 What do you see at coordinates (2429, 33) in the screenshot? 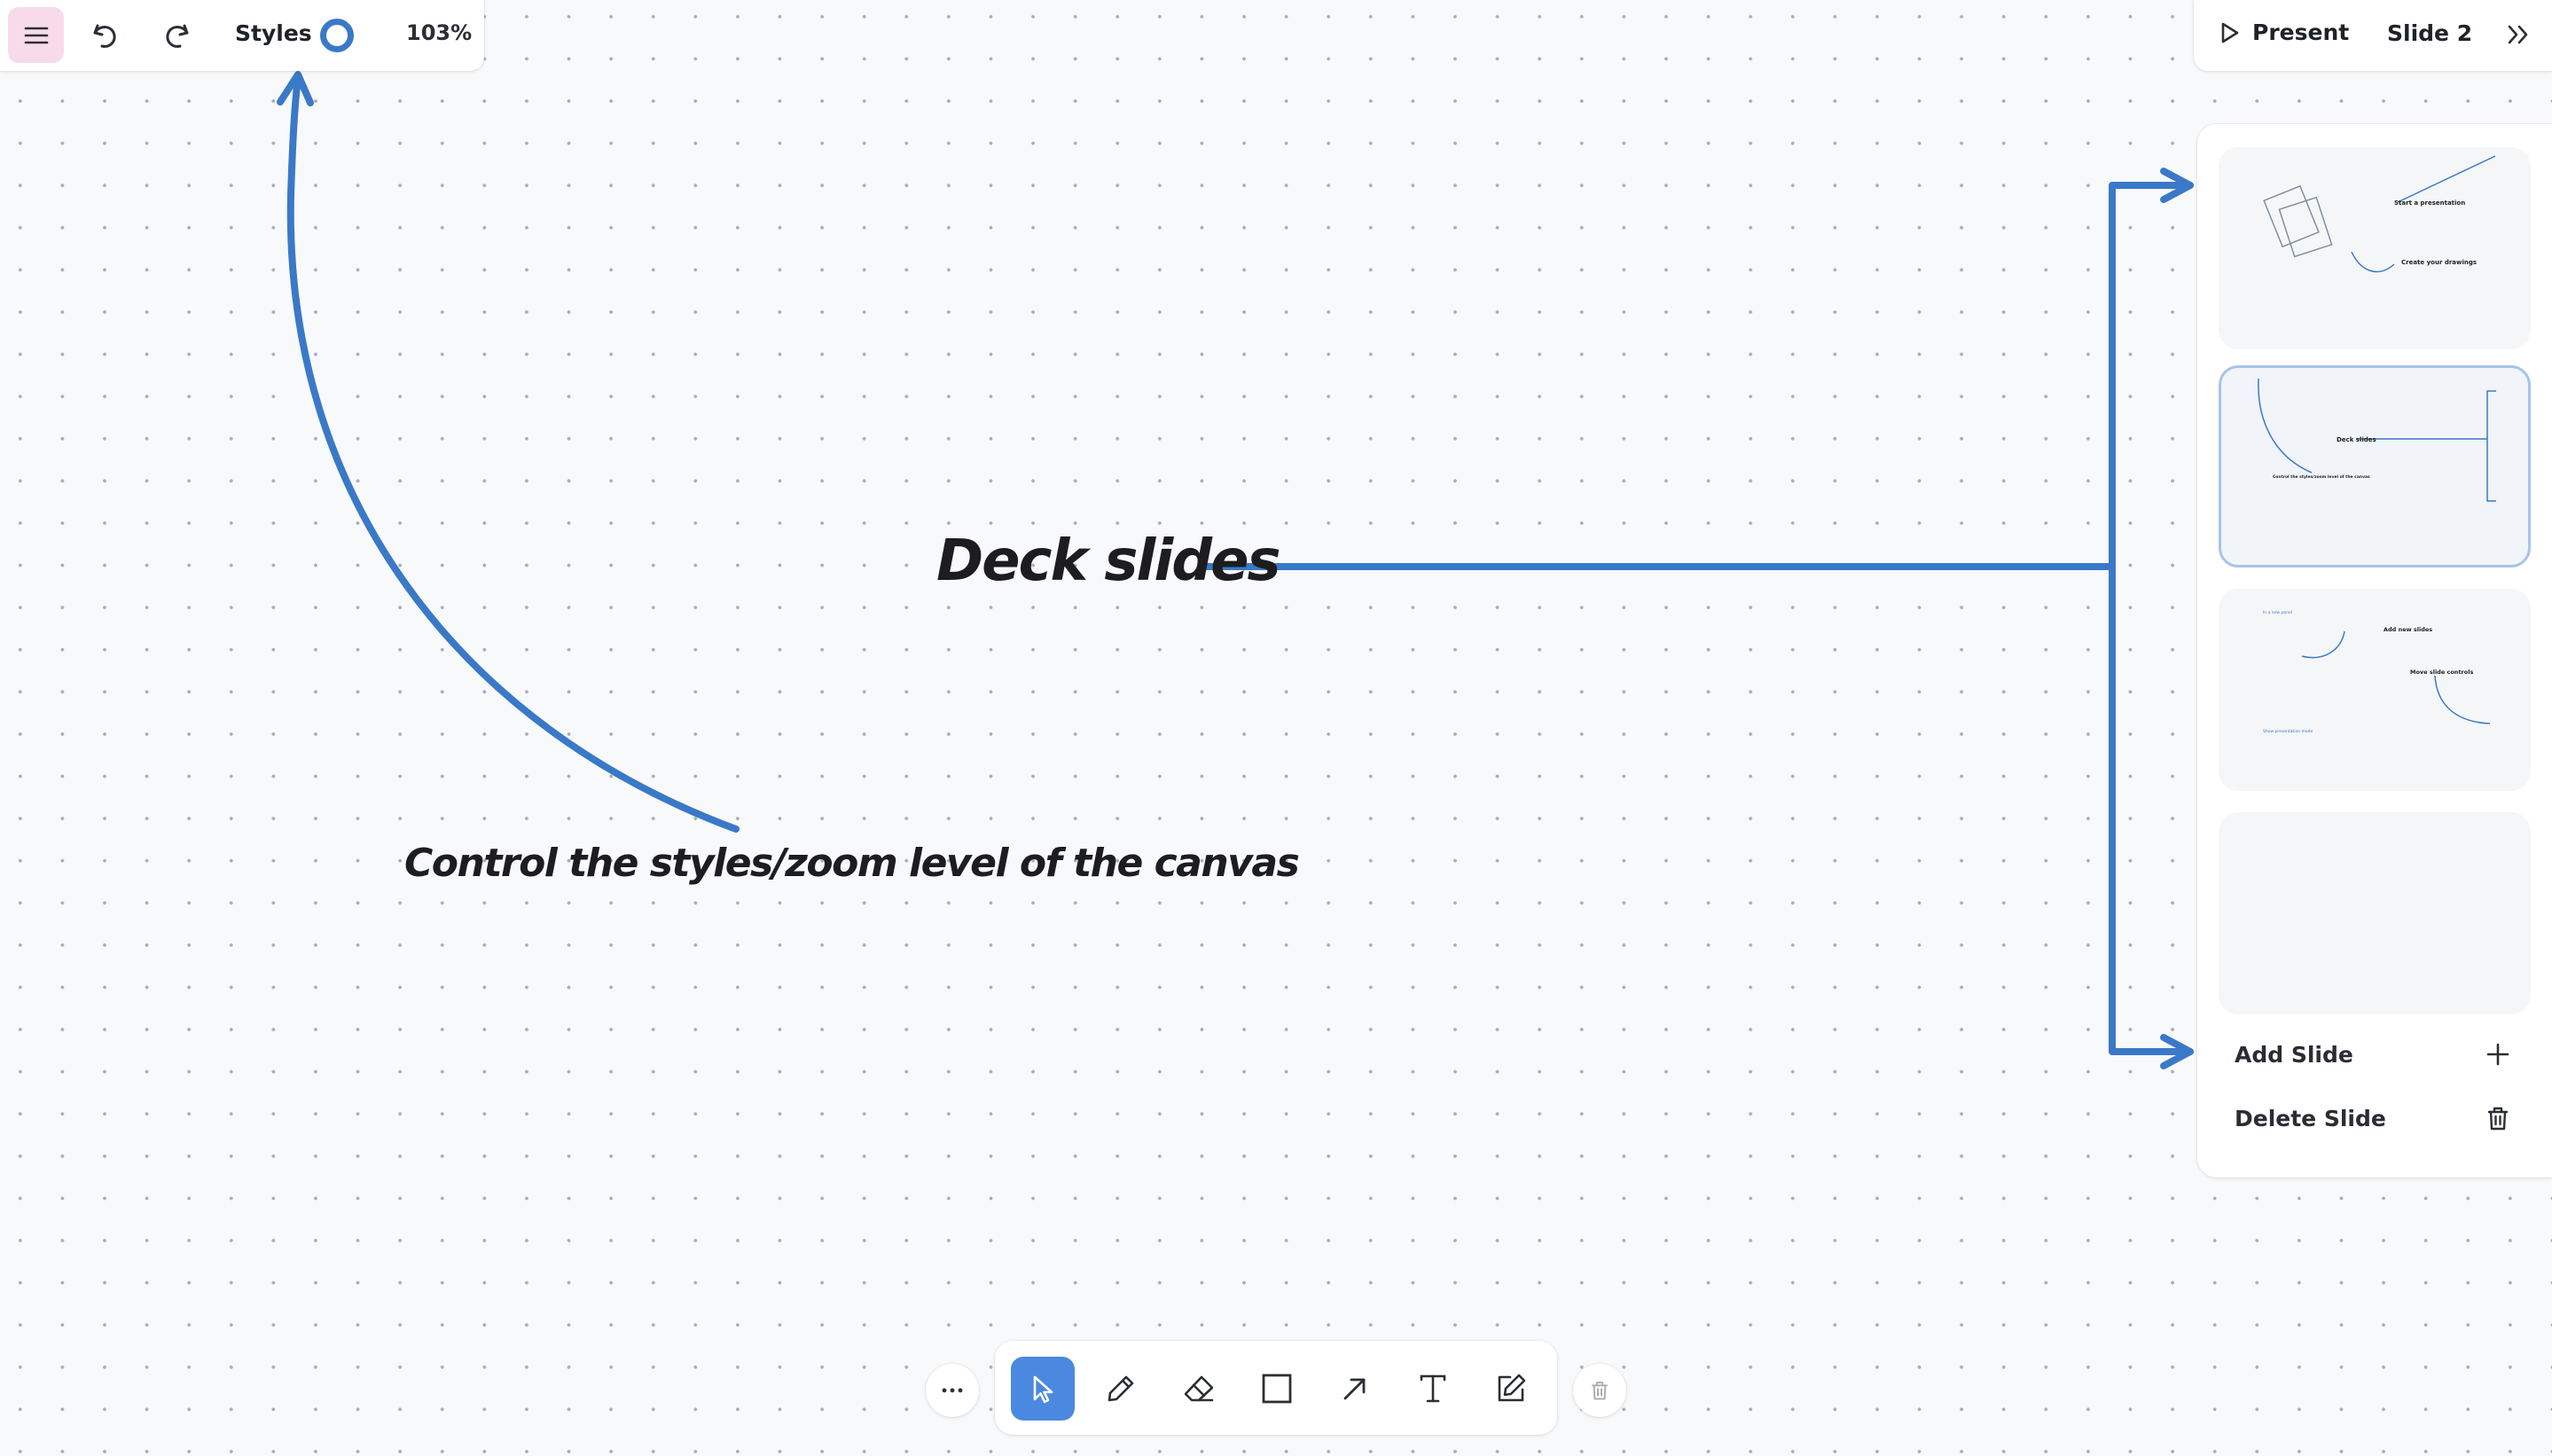
I see `current-slide-indicator: Slide 2` at bounding box center [2429, 33].